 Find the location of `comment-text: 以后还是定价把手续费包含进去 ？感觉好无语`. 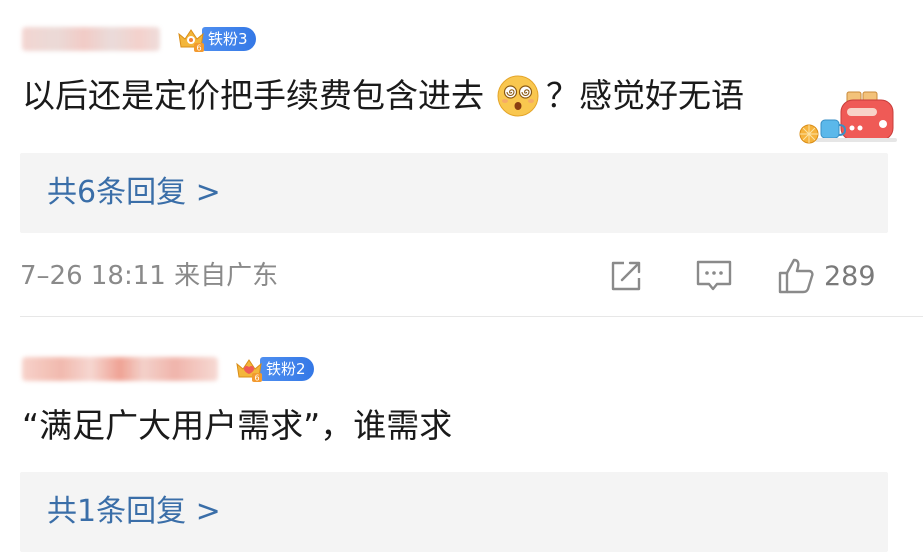

comment-text: 以后还是定价把手续费包含进去 ？感觉好无语 is located at coordinates (383, 96).